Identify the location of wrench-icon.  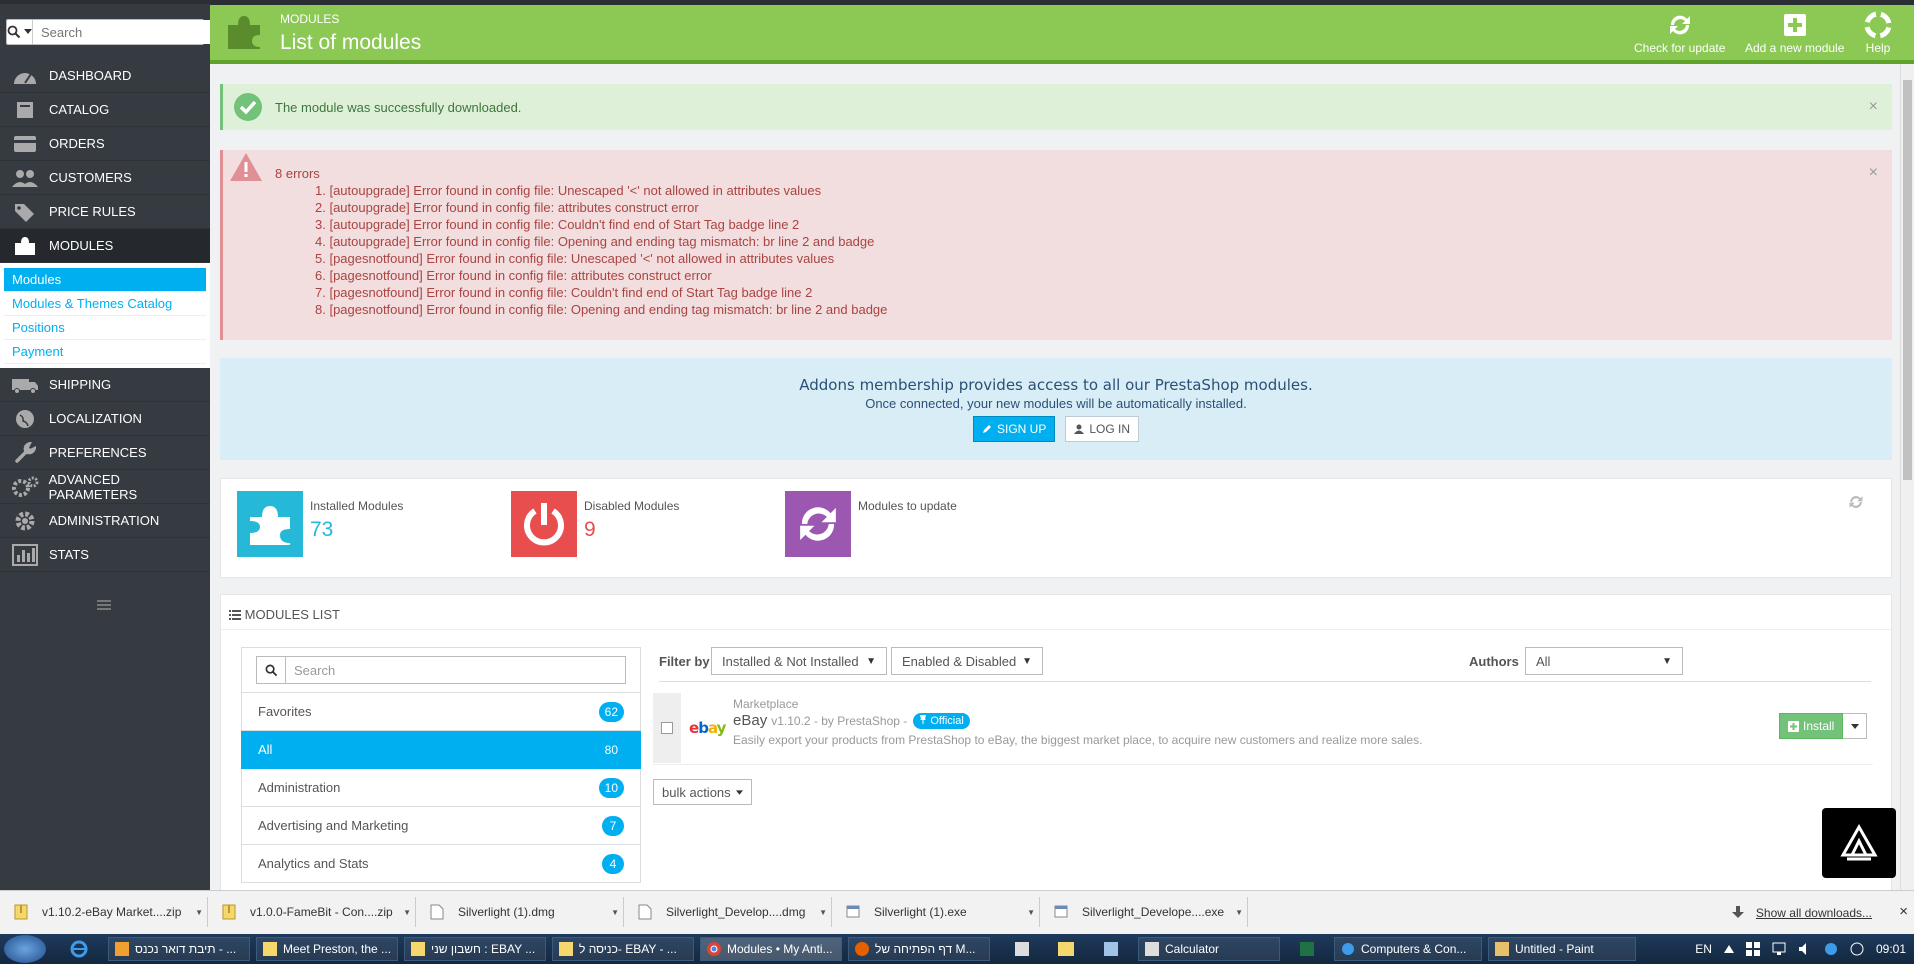
(25, 453).